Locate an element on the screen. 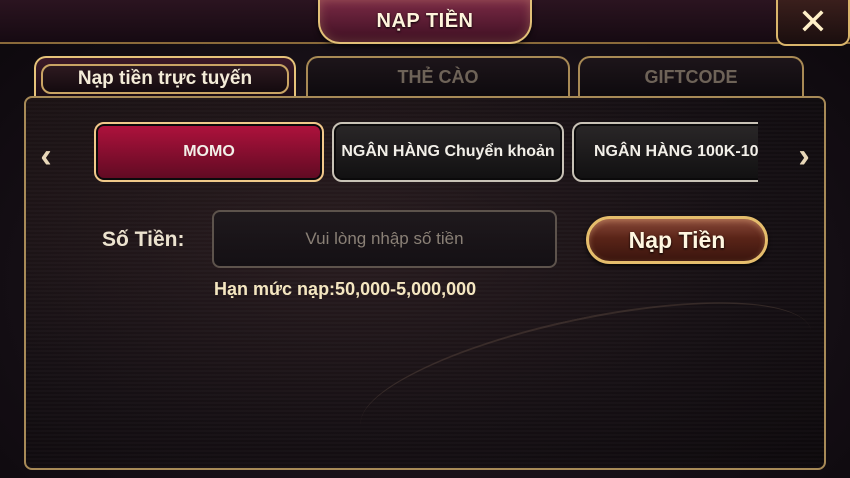 This screenshot has width=850, height=478. tab-online-deposit-inner: Nạp tiền trực tuyến is located at coordinates (165, 79).